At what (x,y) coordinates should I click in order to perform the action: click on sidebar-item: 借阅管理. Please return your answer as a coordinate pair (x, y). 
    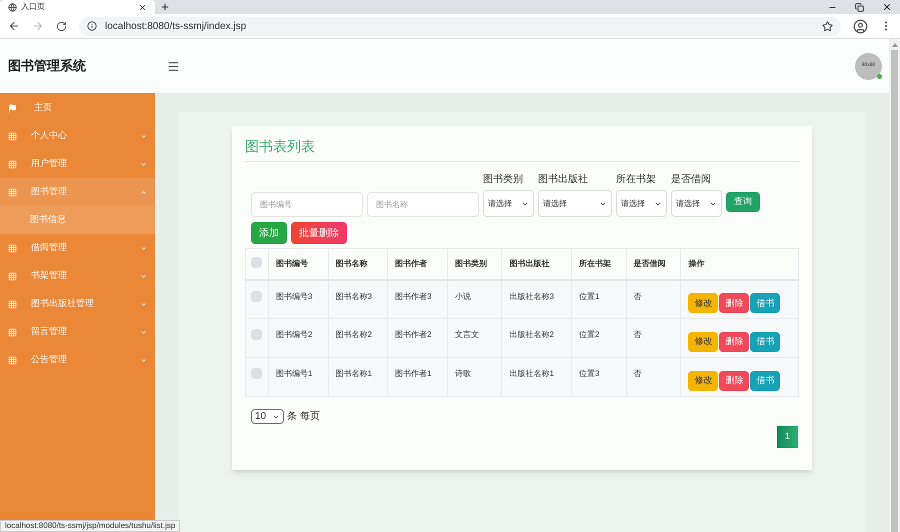
    Looking at the image, I should click on (77, 248).